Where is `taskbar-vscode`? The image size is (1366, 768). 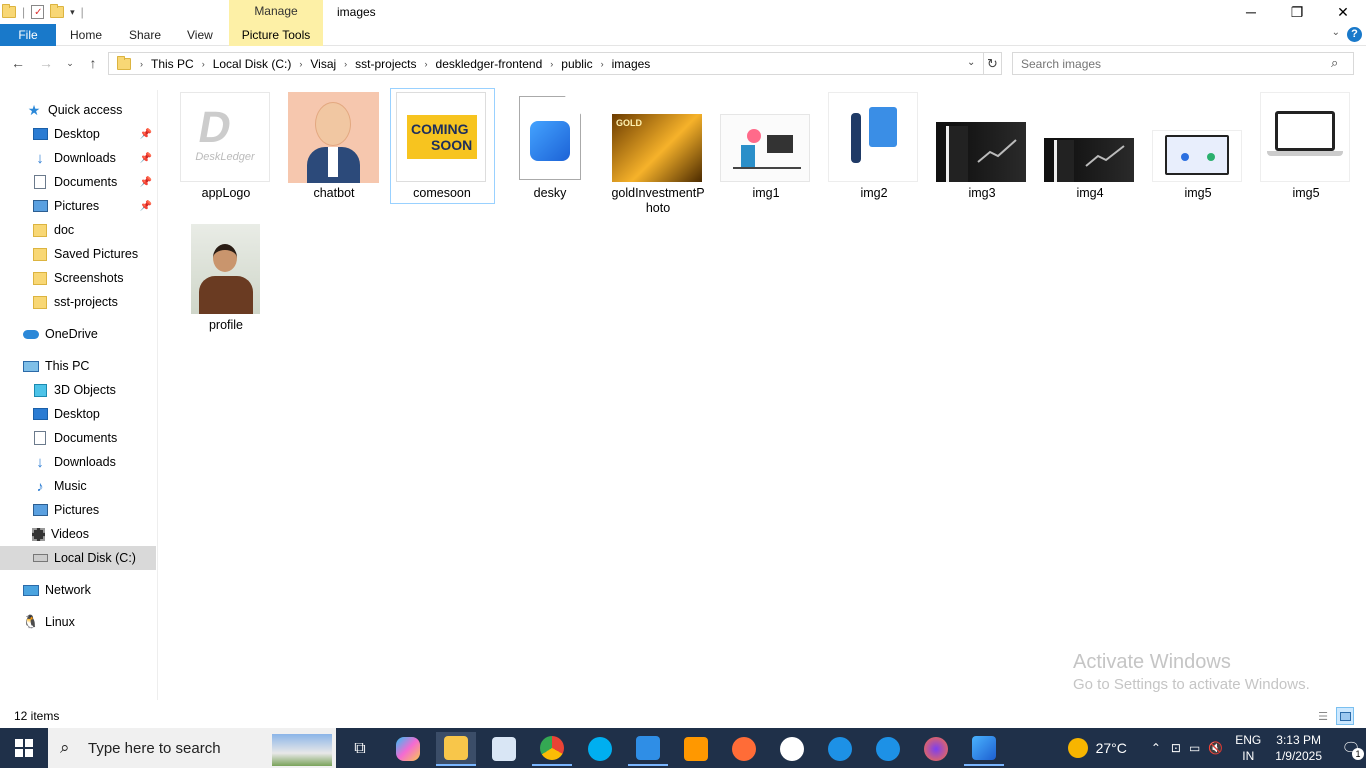
taskbar-vscode is located at coordinates (648, 749).